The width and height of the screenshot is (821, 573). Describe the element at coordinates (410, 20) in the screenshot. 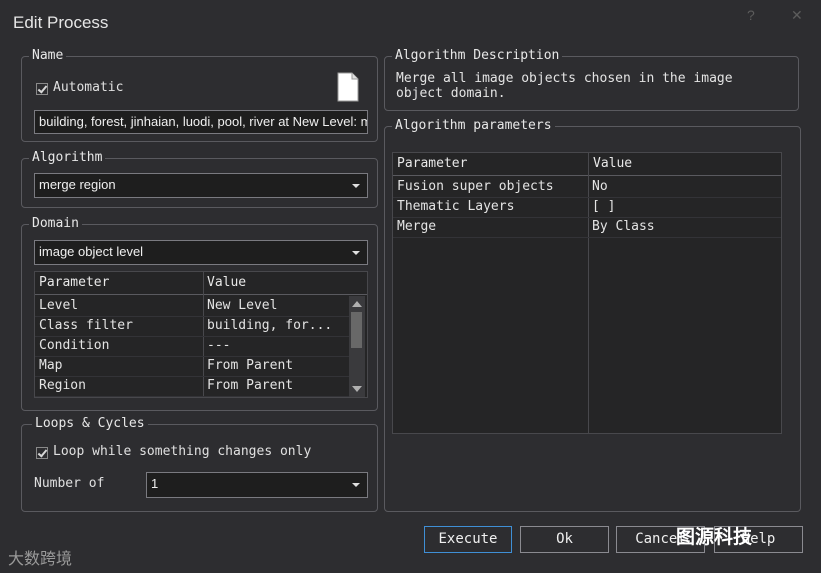

I see `title-bar: Edit Process ? ✕` at that location.